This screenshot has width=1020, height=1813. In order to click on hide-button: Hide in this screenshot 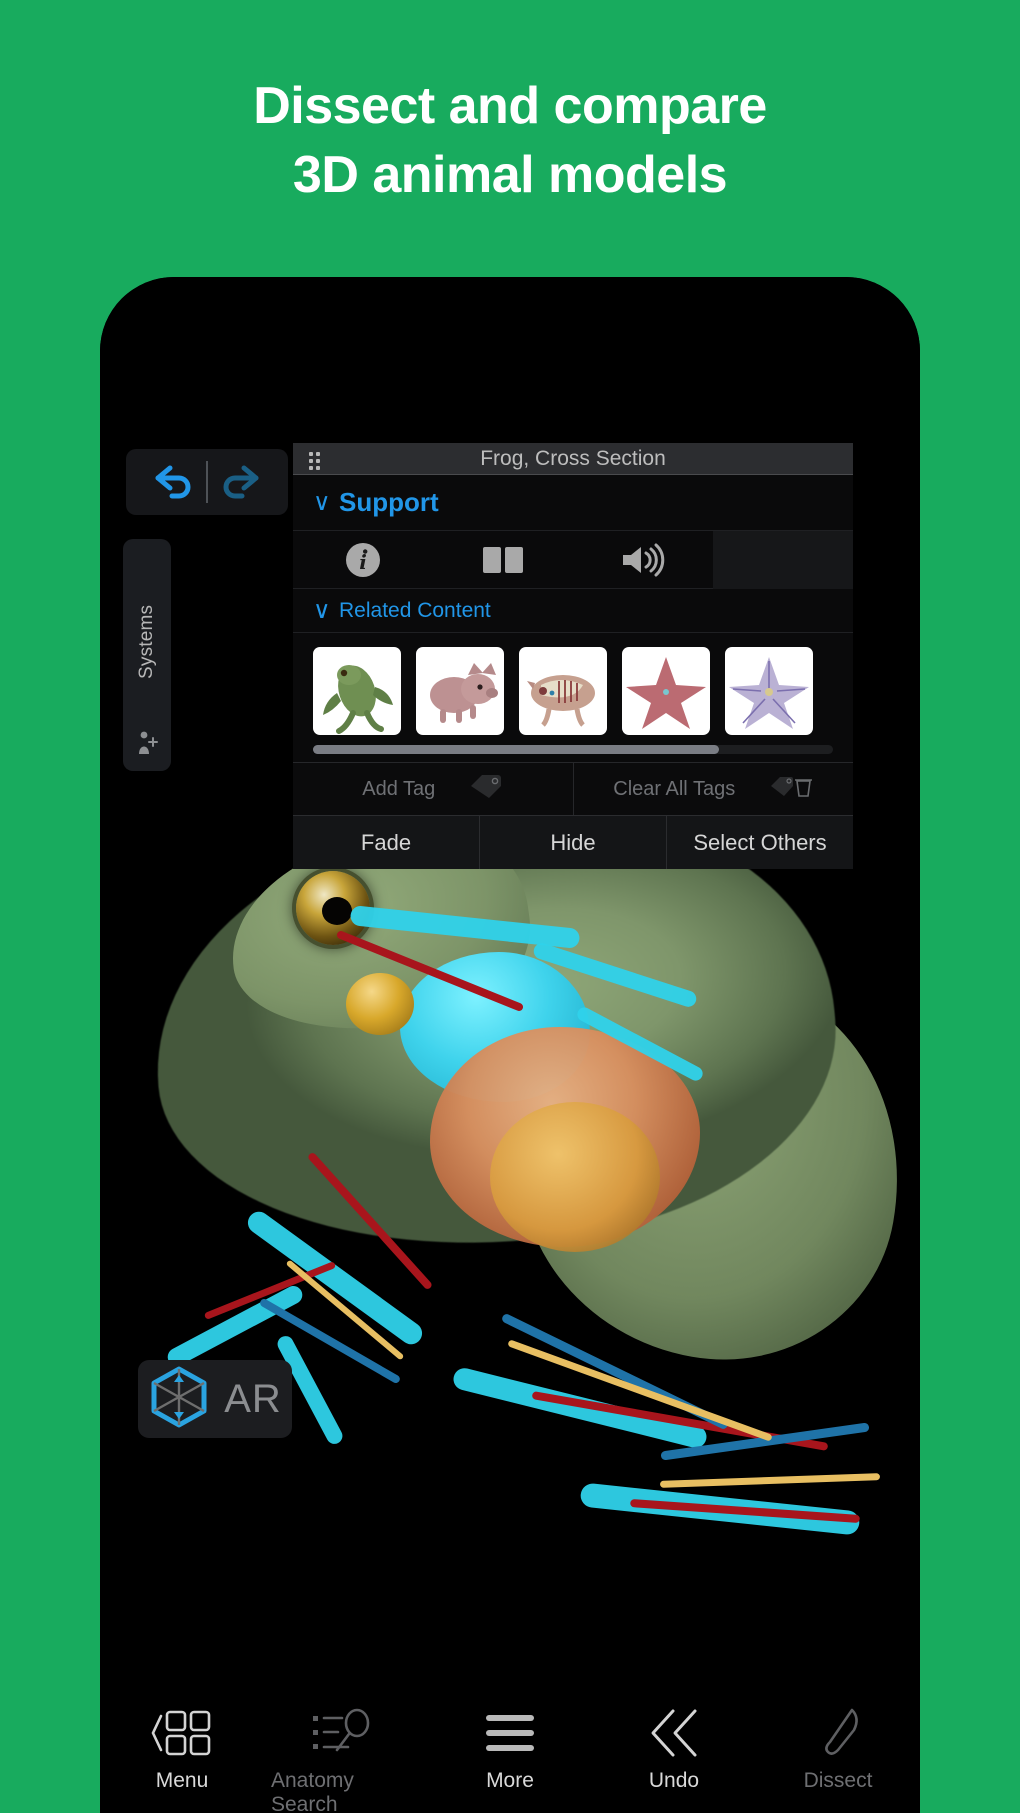, I will do `click(573, 842)`.